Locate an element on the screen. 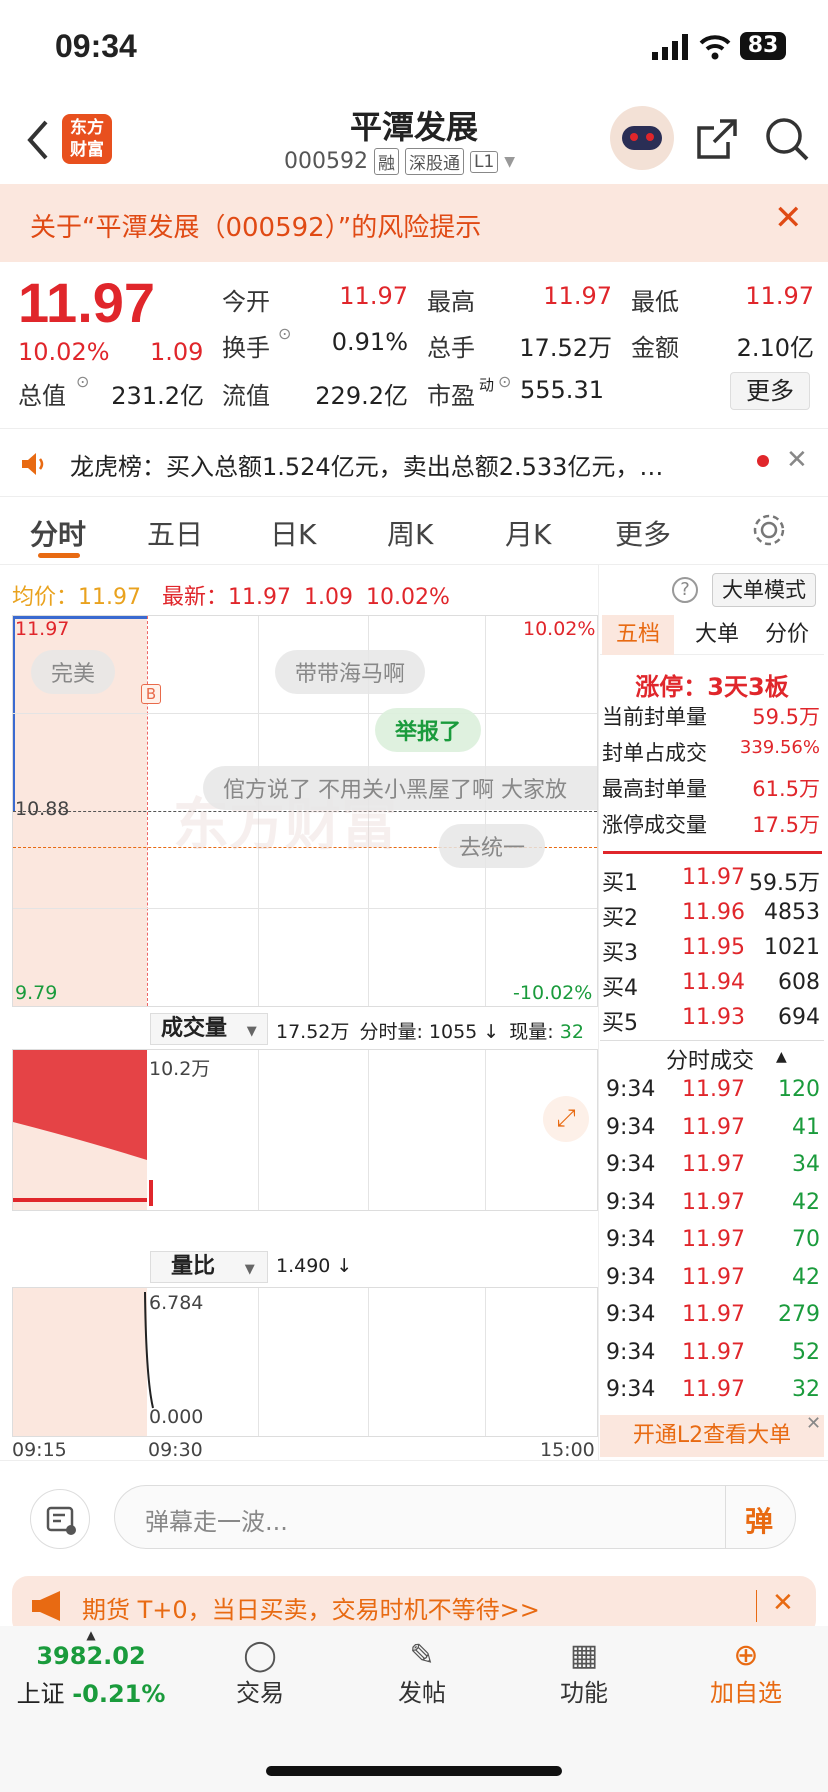 This screenshot has height=1792, width=828. l2-banner: 开通L2查看大单 is located at coordinates (712, 1436).